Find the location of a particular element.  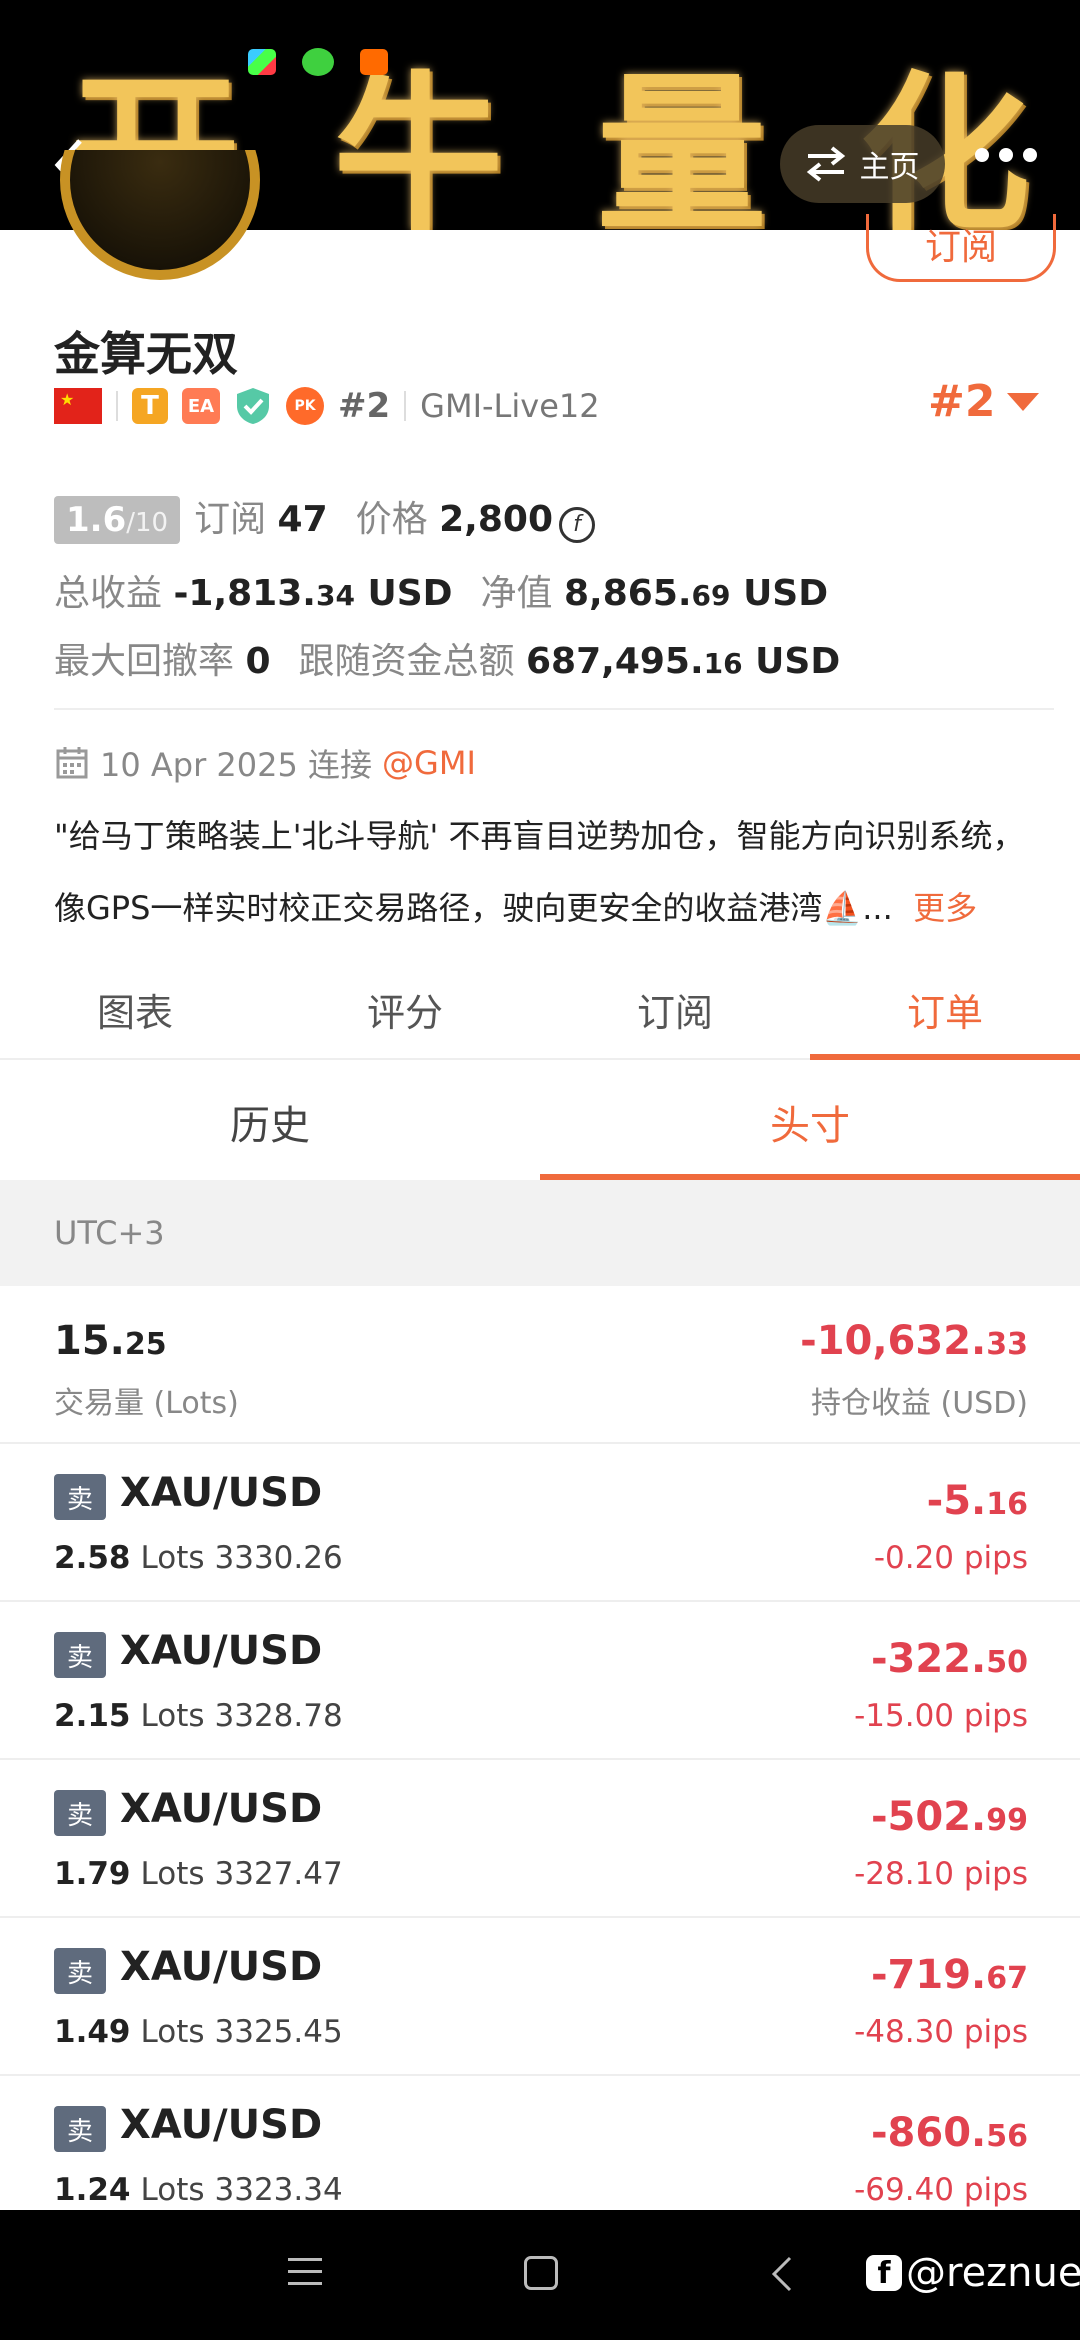

strategy-name: 金算无双 is located at coordinates (146, 354).